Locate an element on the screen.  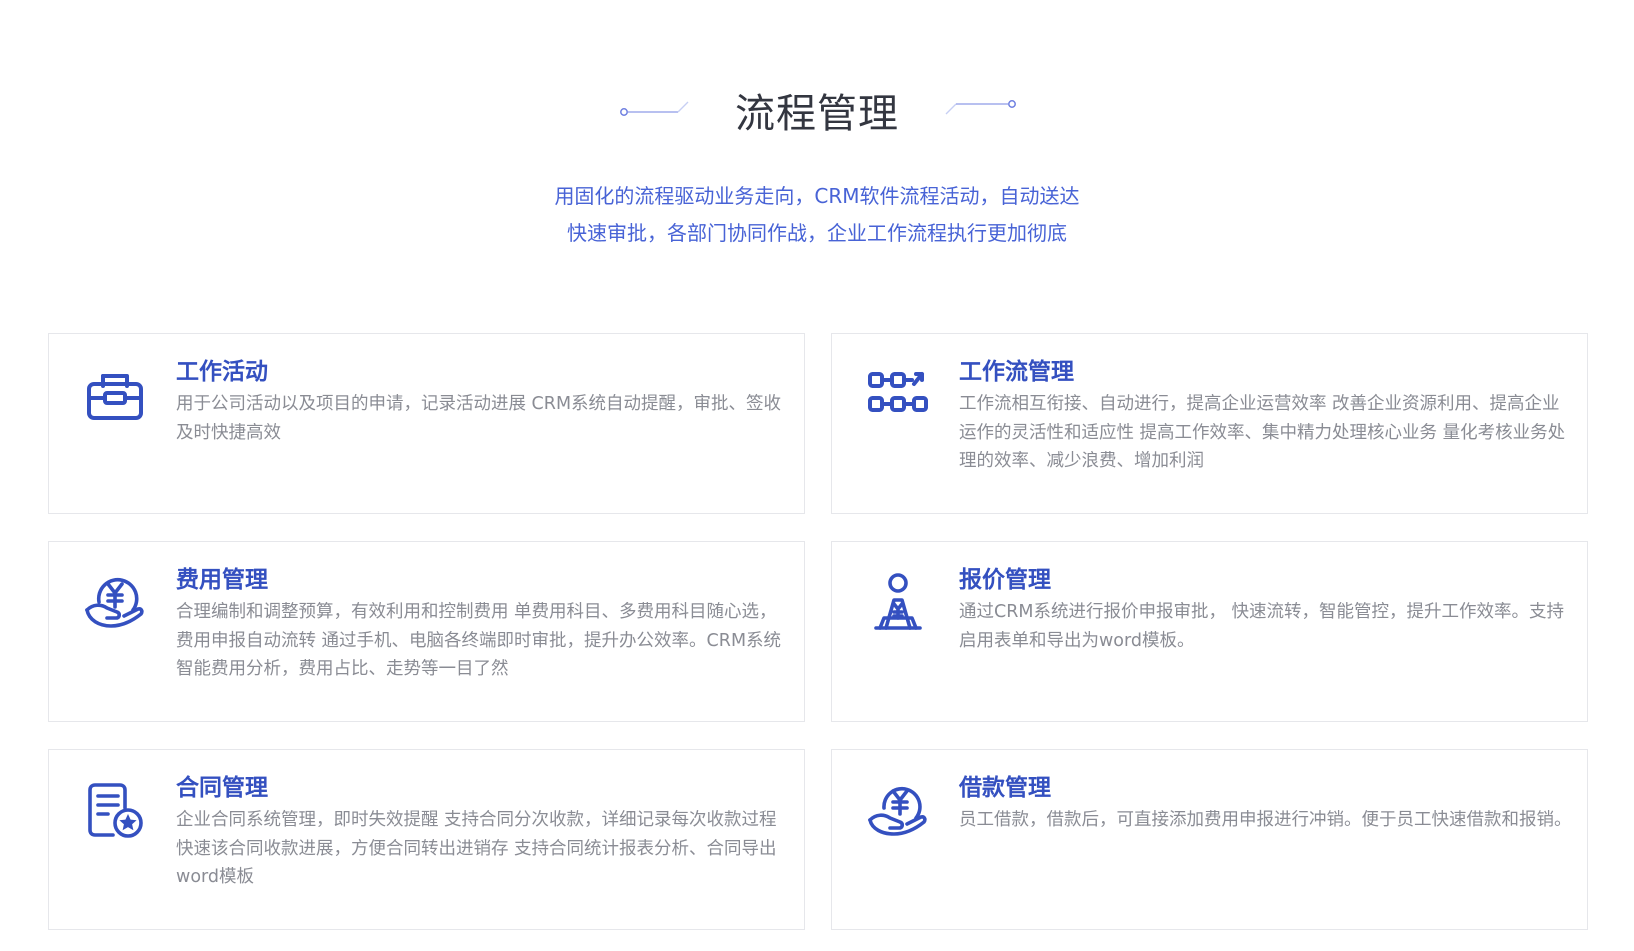
card-title: 费用管理 is located at coordinates (222, 580).